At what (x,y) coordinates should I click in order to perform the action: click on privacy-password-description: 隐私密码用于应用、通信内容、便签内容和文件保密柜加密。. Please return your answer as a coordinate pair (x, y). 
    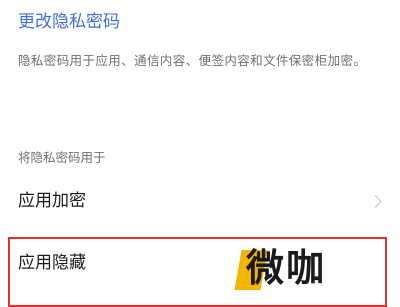
    Looking at the image, I should click on (192, 60).